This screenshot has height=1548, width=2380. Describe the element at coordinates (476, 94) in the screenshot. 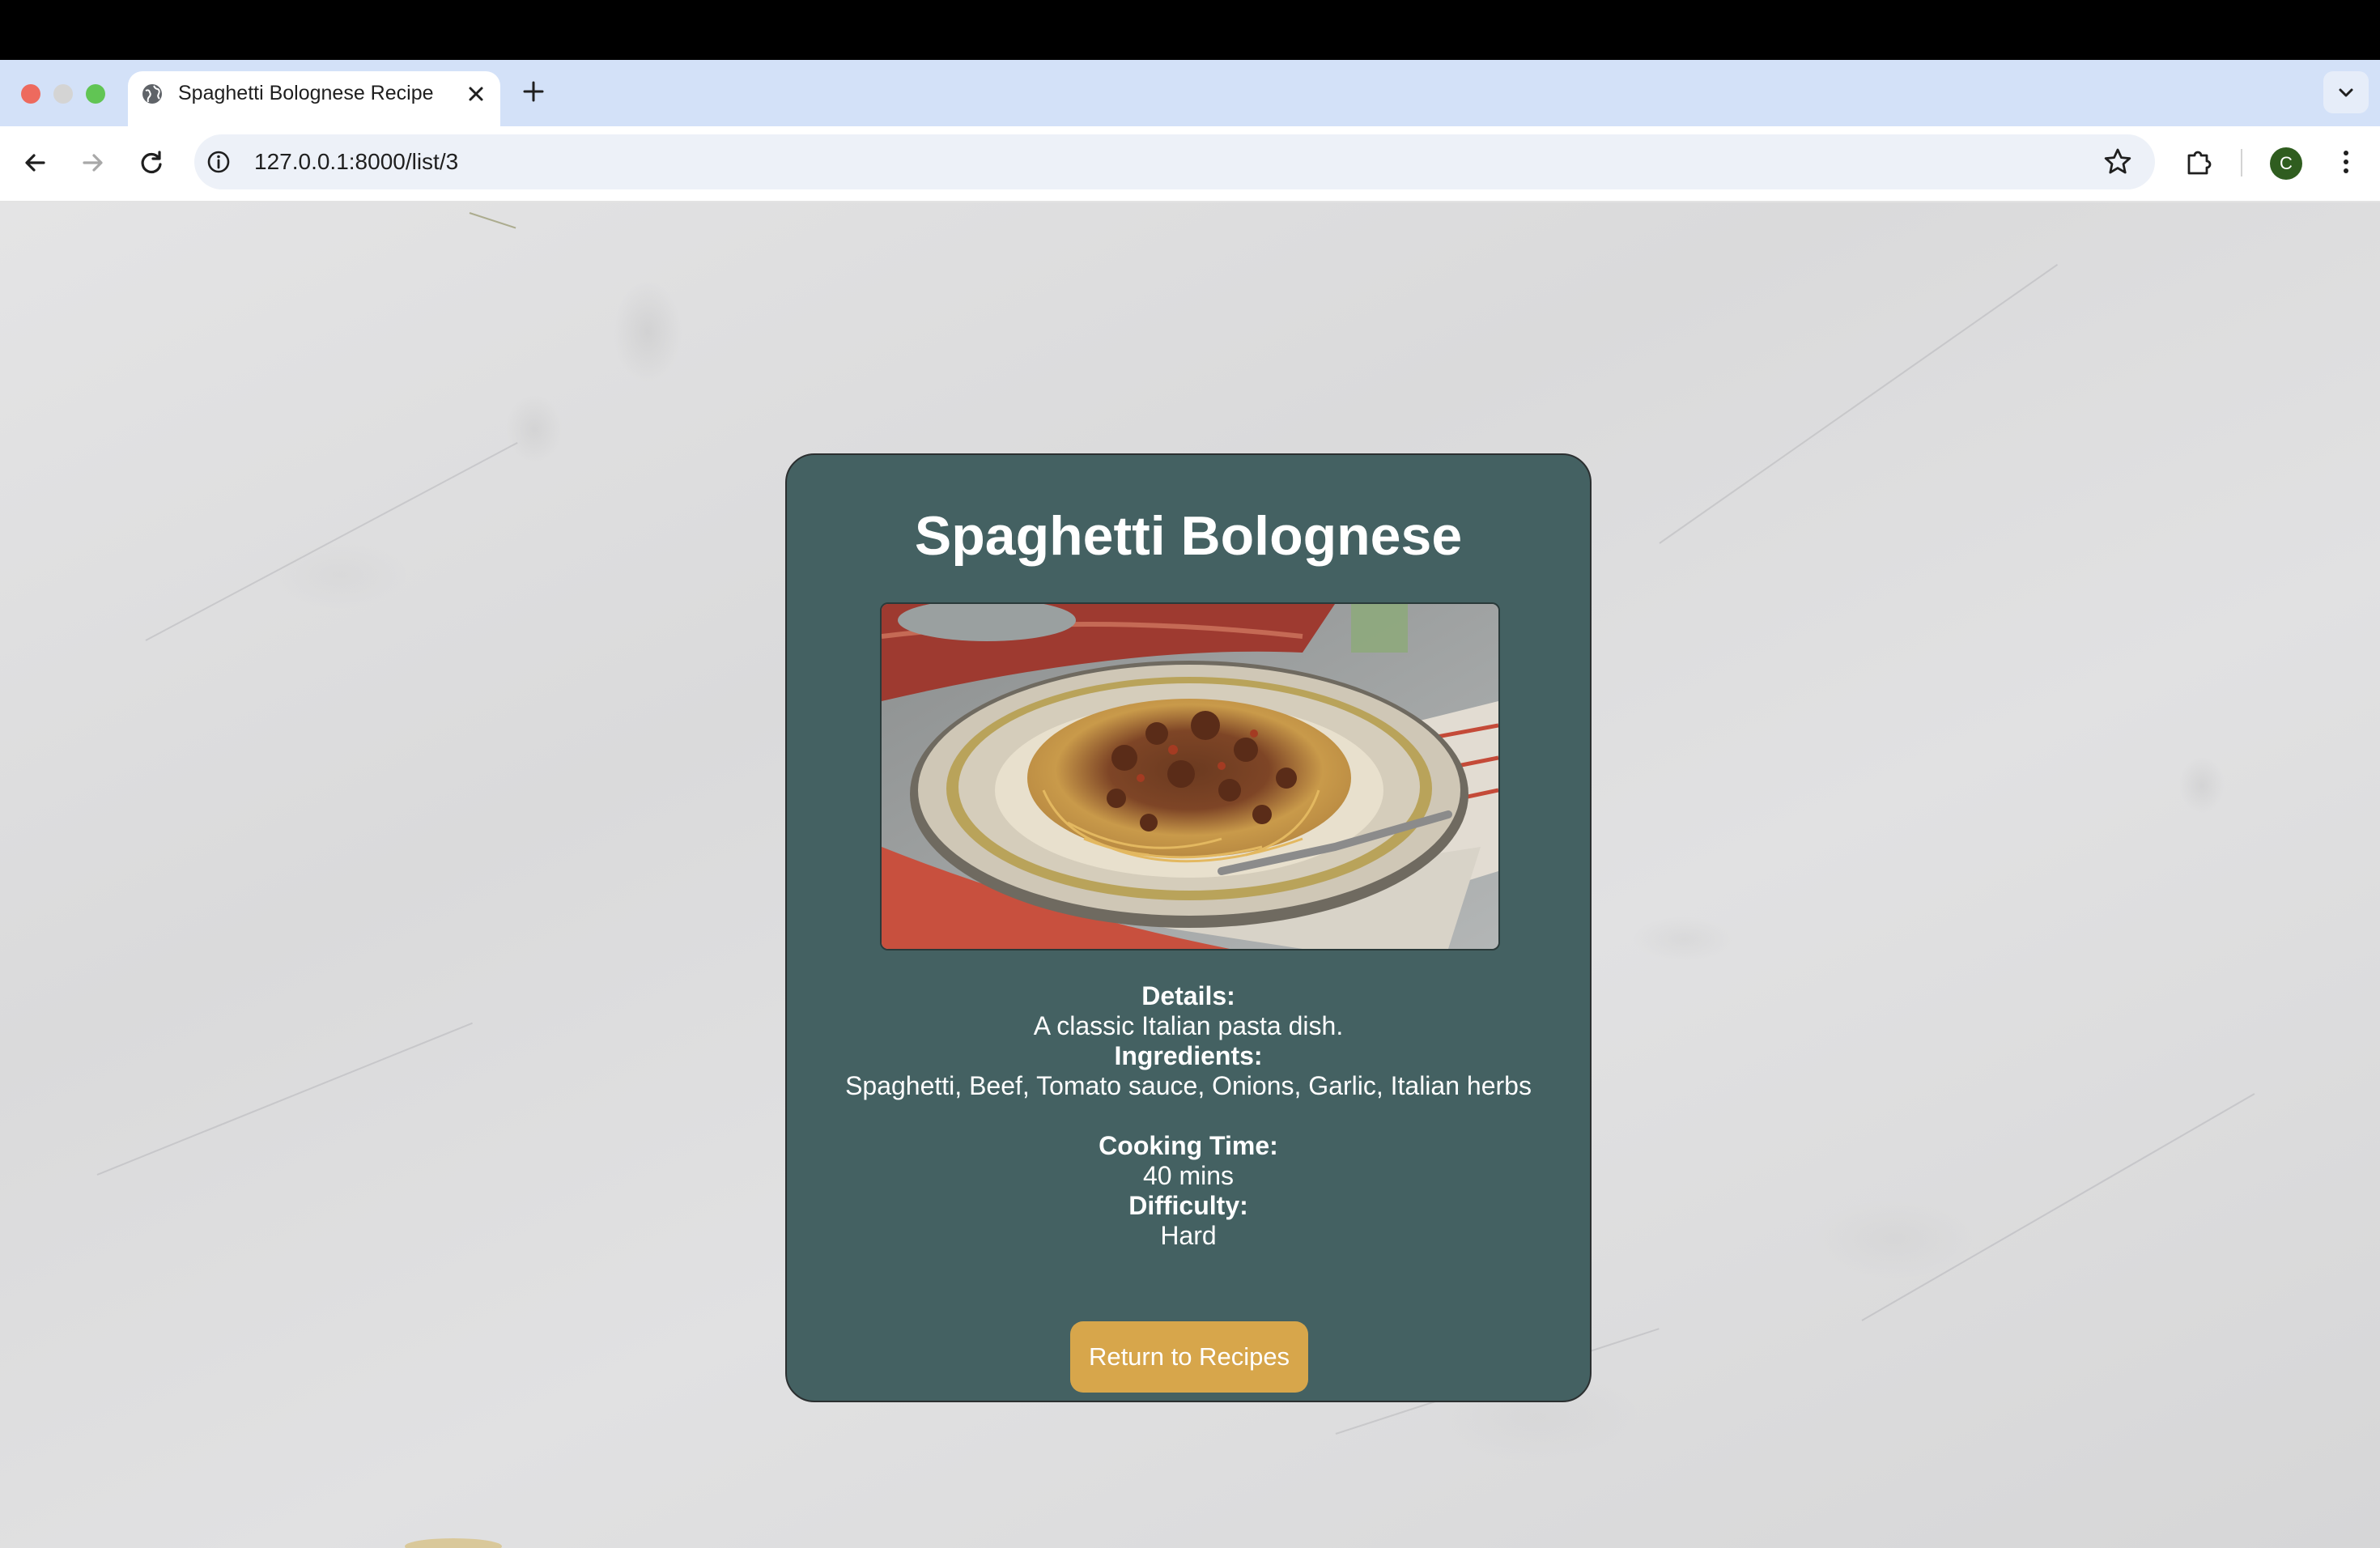

I see `close-icon` at that location.